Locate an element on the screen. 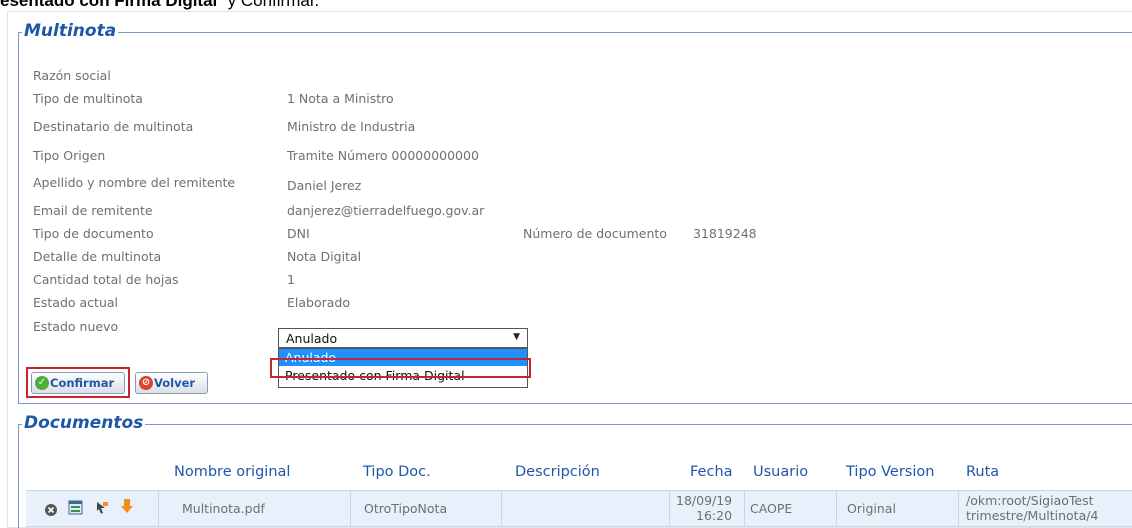 Image resolution: width=1132 pixels, height=528 pixels. cancel-icon: ⊘ is located at coordinates (146, 383).